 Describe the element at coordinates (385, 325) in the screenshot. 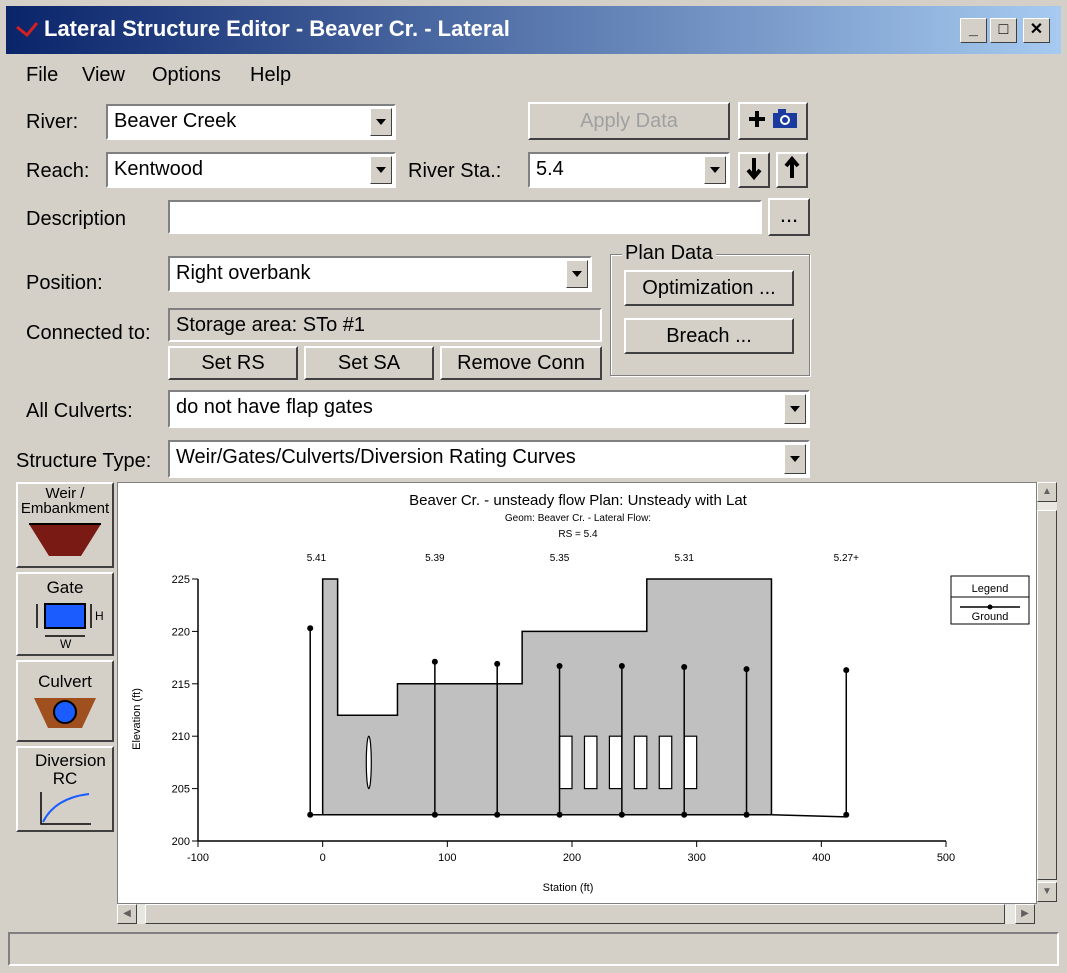

I see `connected-to-field: Storage area: STo #1` at that location.